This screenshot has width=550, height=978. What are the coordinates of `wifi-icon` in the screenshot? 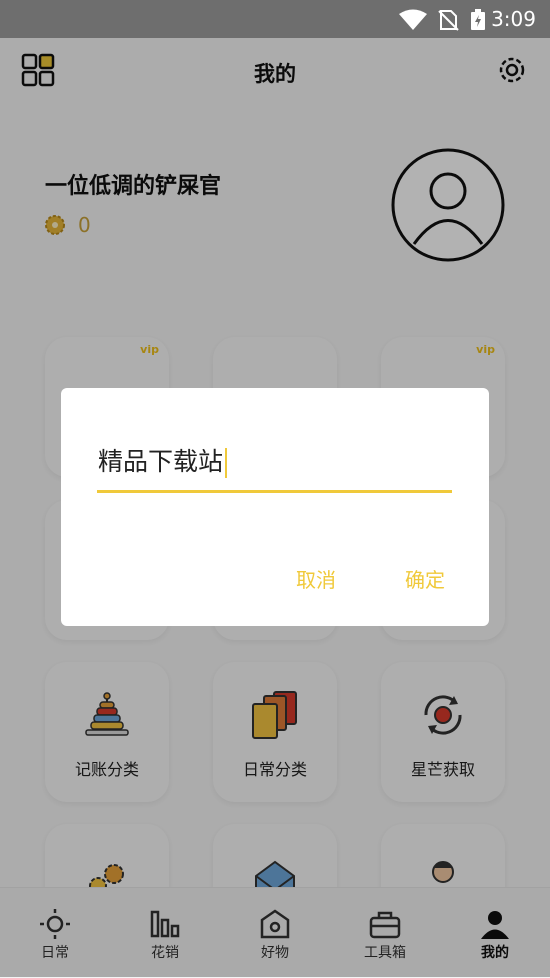 It's located at (413, 19).